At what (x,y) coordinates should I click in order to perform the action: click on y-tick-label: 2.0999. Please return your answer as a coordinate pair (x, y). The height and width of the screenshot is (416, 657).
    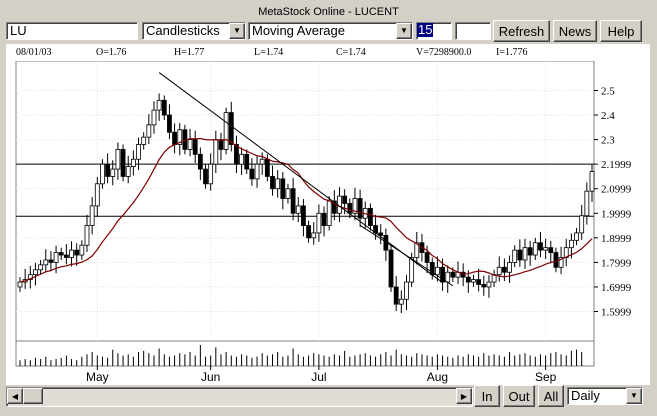
    Looking at the image, I should click on (616, 190).